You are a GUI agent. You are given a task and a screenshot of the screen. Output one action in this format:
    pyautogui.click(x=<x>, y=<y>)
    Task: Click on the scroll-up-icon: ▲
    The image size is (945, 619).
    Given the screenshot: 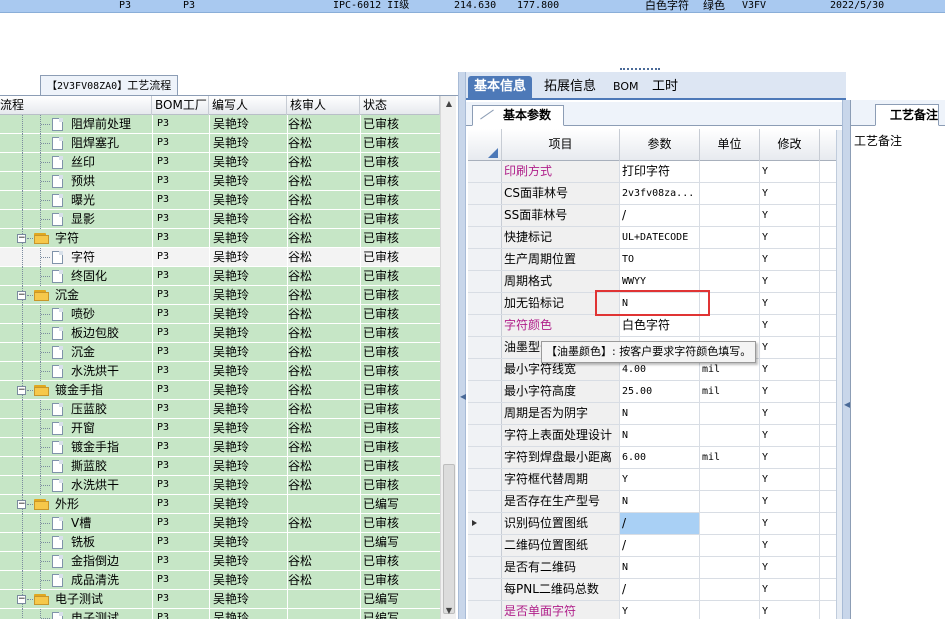 What is the action you would take?
    pyautogui.click(x=449, y=104)
    